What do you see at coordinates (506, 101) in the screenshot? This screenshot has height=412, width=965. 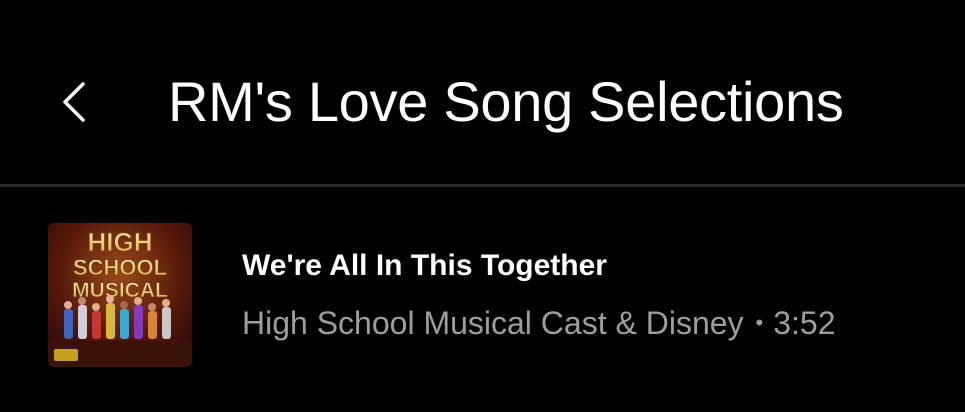 I see `page-title: RM's Love Song Selections` at bounding box center [506, 101].